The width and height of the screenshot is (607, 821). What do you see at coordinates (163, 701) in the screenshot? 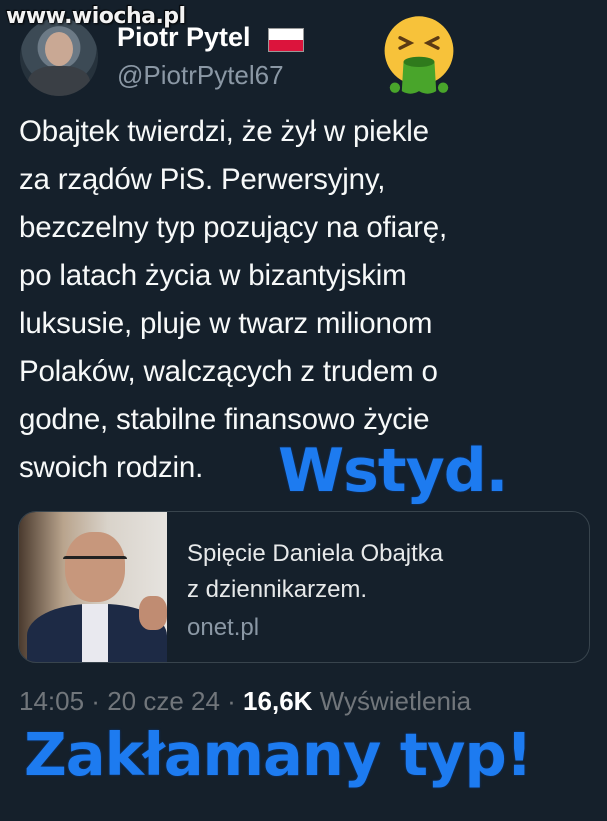
I see `tweet-date: 20 cze 24` at bounding box center [163, 701].